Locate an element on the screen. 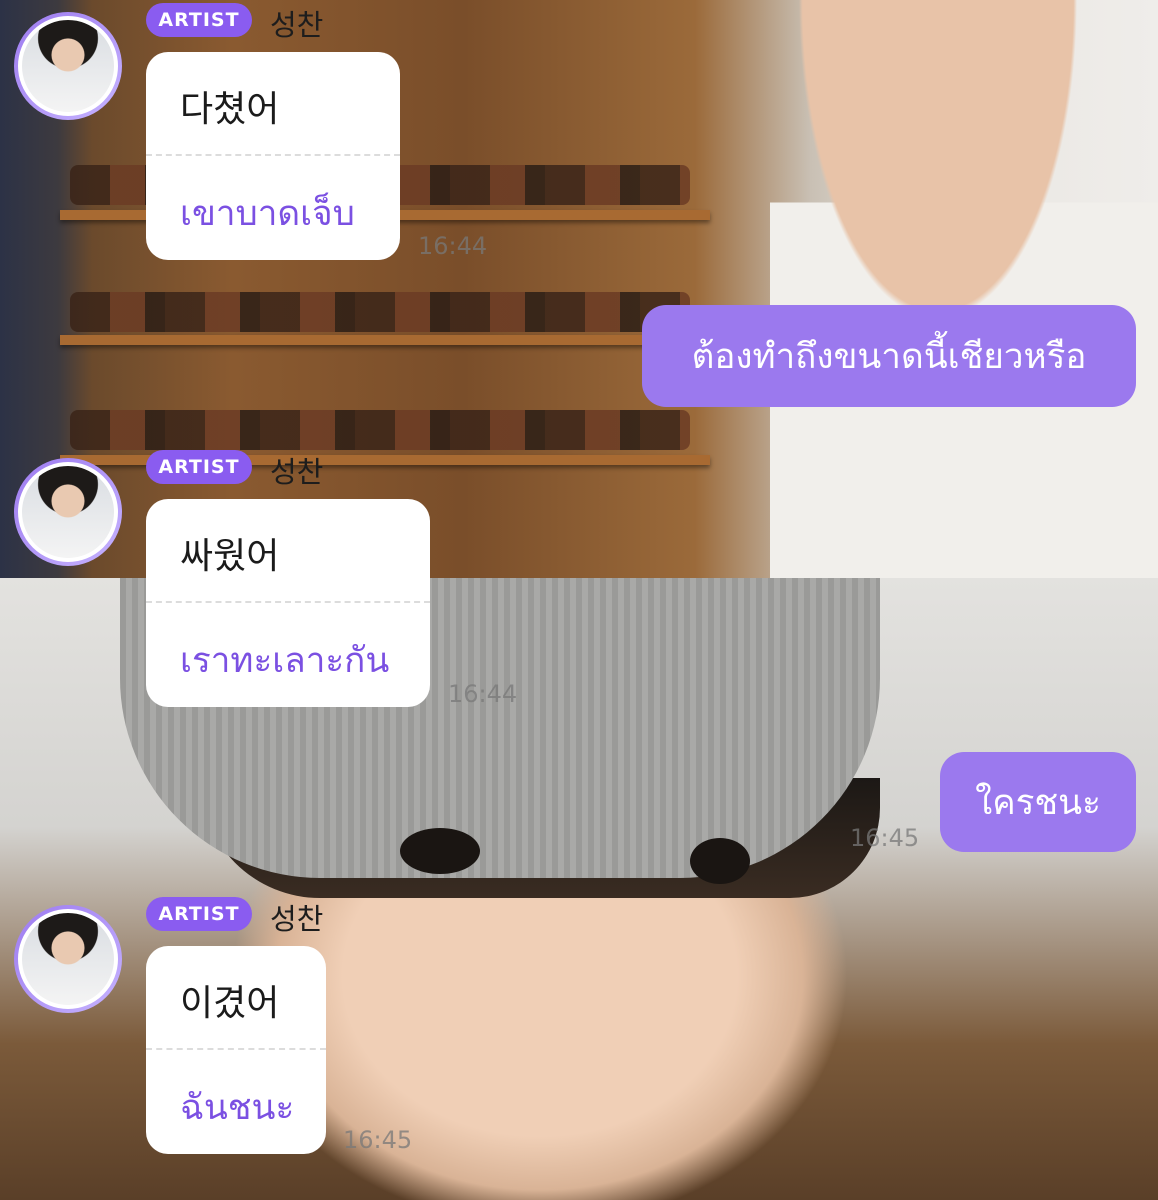  message-translation-text: เราทะเลาะกัน is located at coordinates (285, 661).